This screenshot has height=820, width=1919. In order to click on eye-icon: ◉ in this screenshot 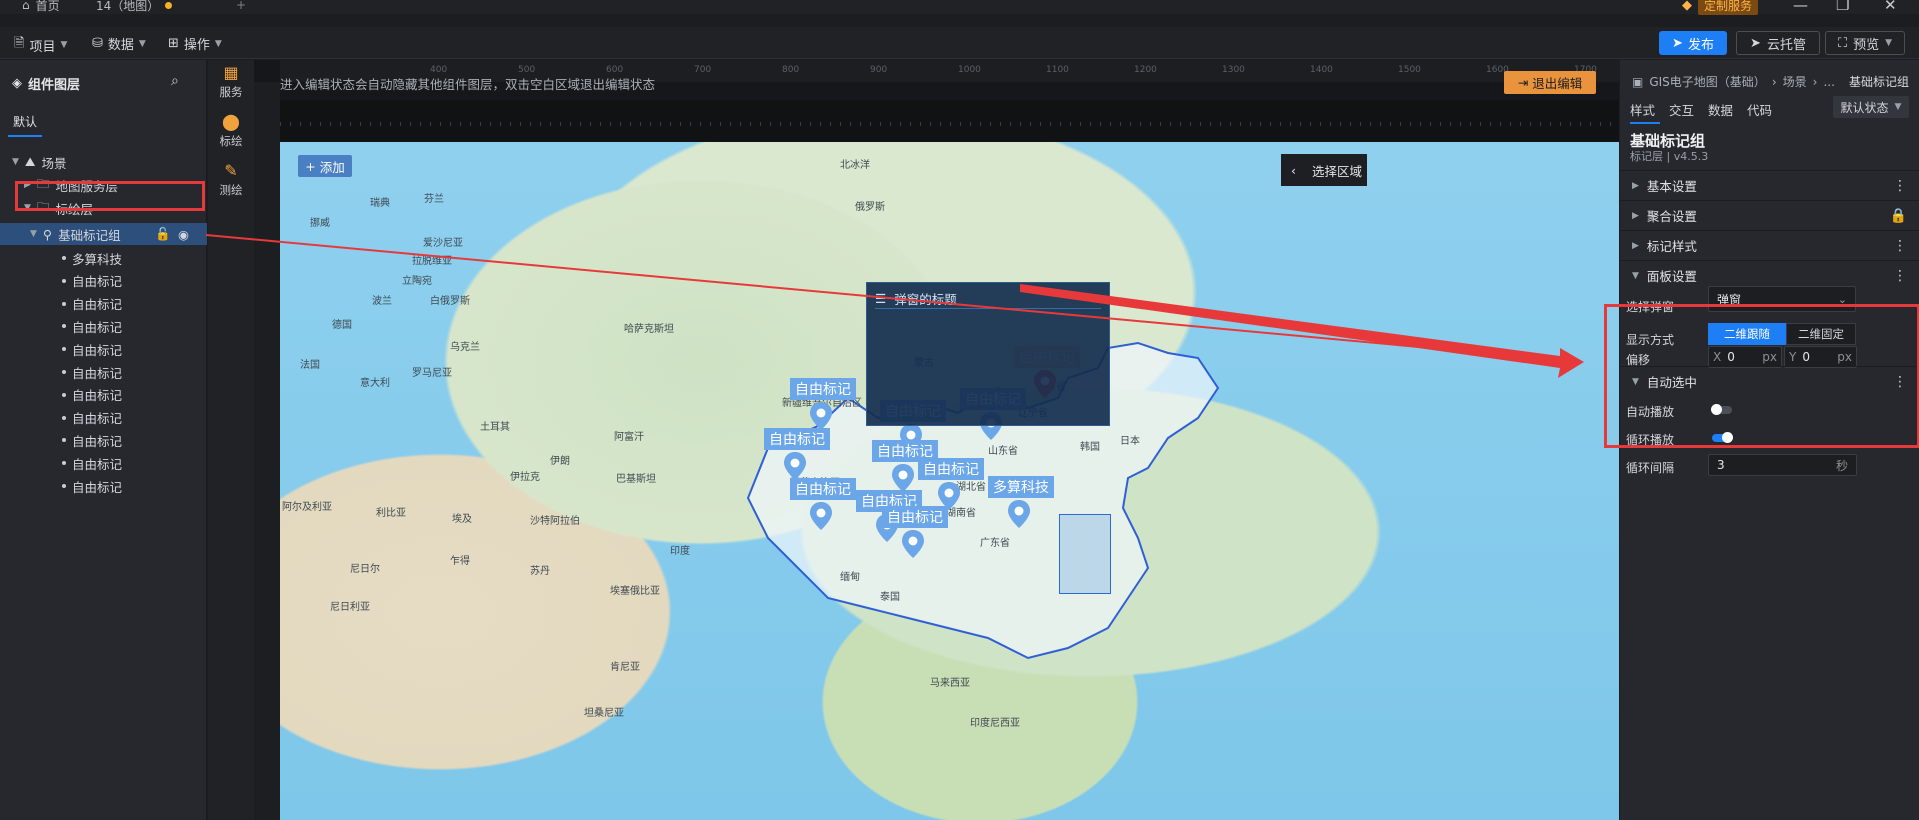, I will do `click(183, 234)`.